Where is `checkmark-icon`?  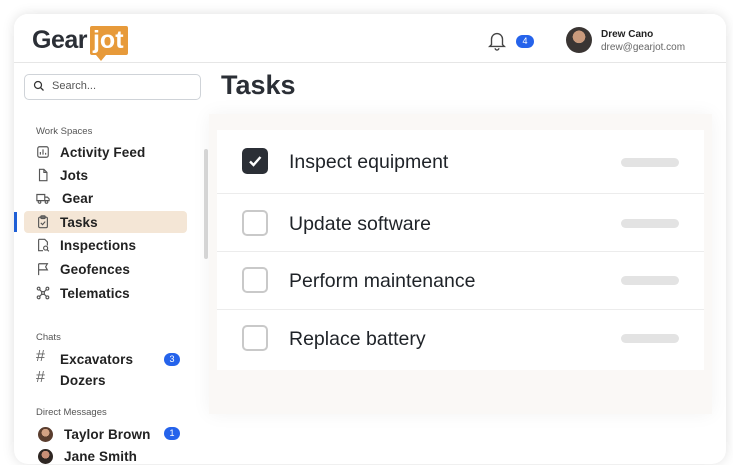 checkmark-icon is located at coordinates (255, 161).